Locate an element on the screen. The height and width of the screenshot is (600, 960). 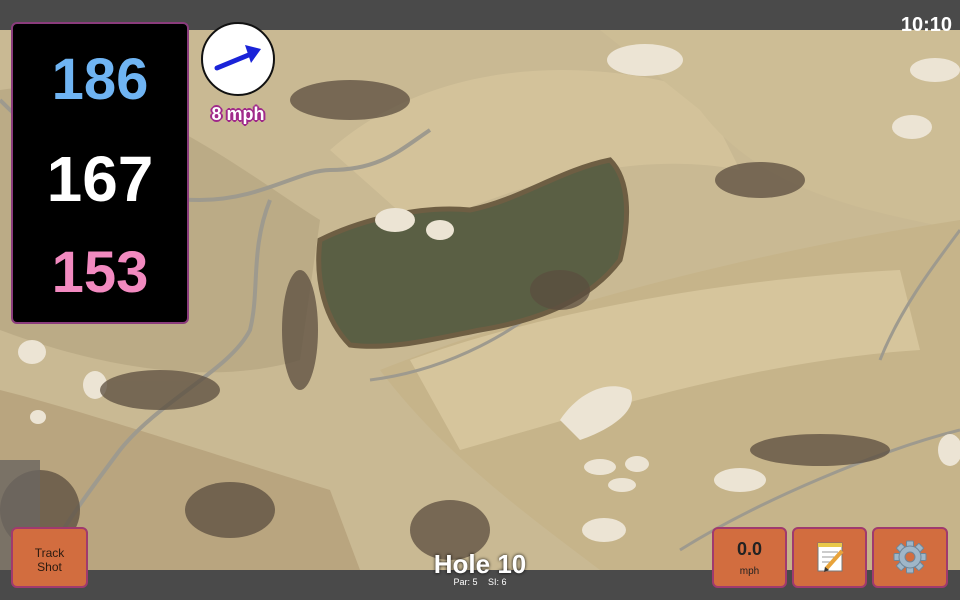
hole-si: SI: 6 is located at coordinates (497, 582).